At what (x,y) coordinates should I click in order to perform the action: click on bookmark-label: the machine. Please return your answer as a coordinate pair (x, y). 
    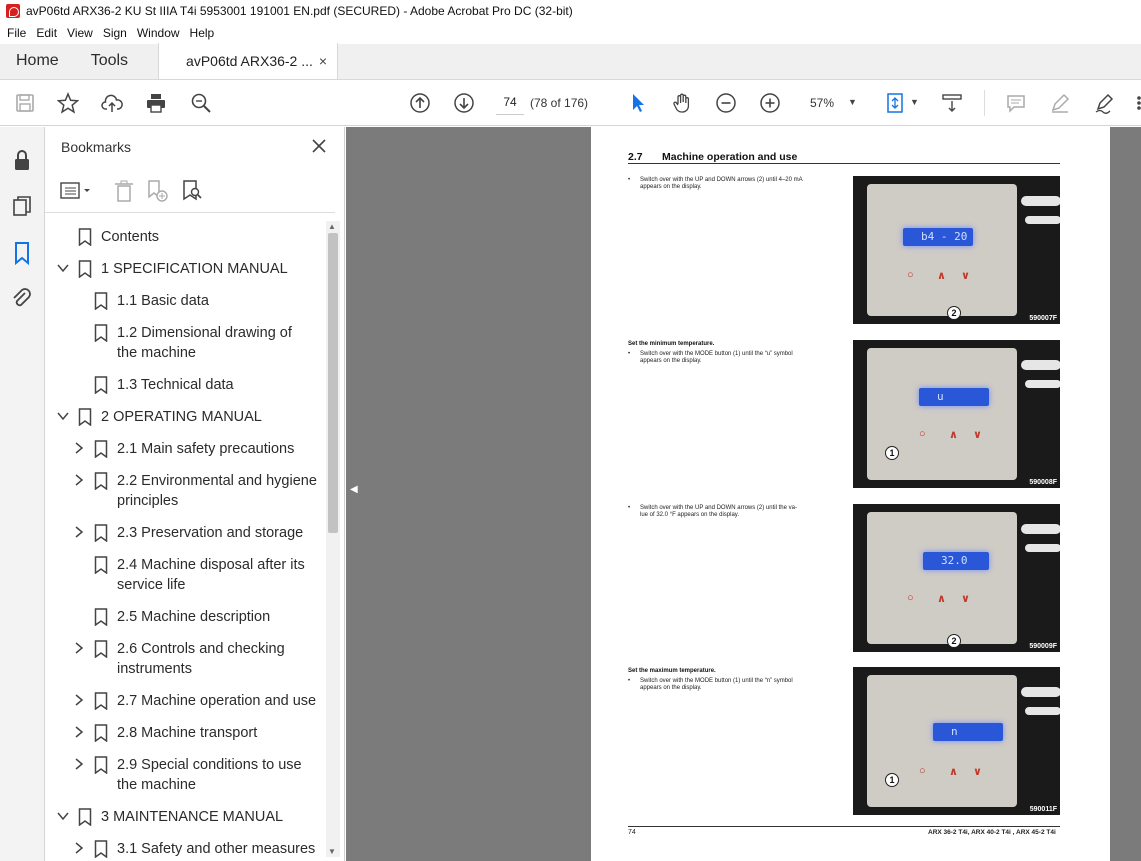
    Looking at the image, I should click on (156, 353).